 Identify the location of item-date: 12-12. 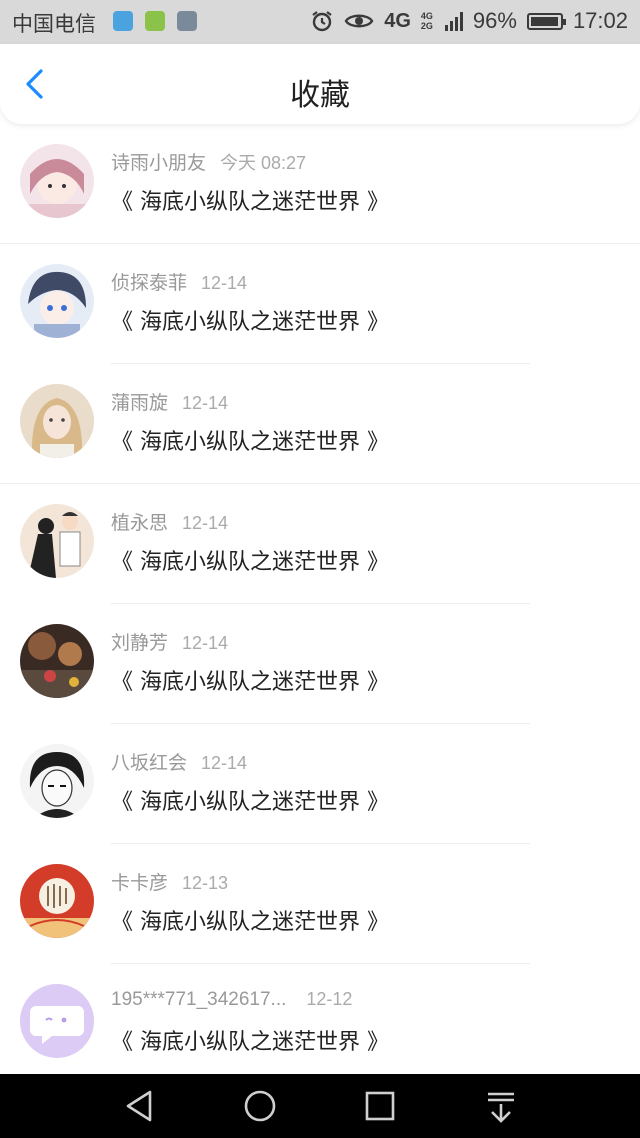
(329, 999).